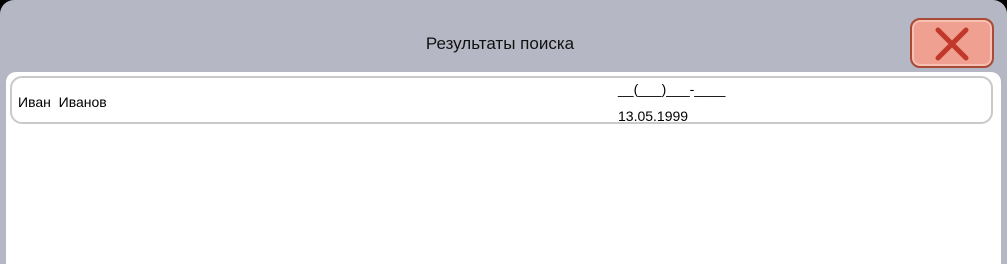 The height and width of the screenshot is (264, 1007). I want to click on dialog-title: Результаты поиска, so click(500, 43).